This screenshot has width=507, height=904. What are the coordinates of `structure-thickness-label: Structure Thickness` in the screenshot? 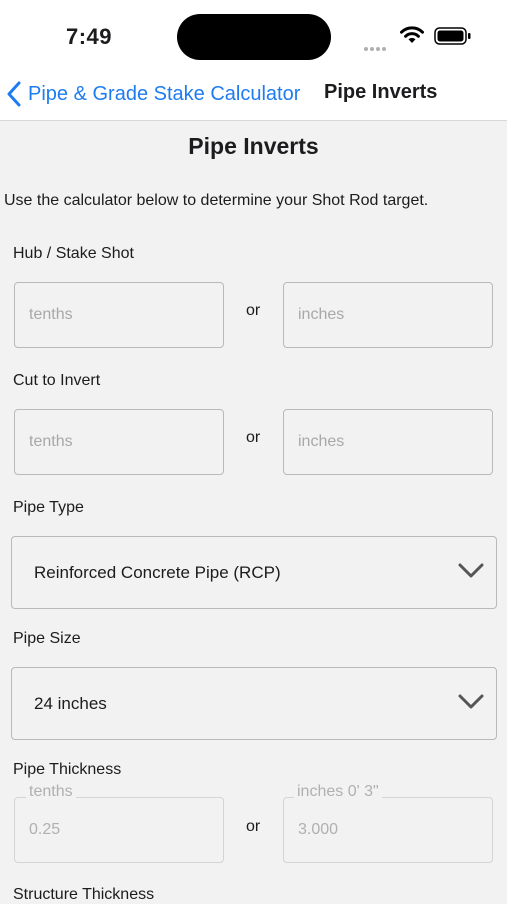 It's located at (84, 894).